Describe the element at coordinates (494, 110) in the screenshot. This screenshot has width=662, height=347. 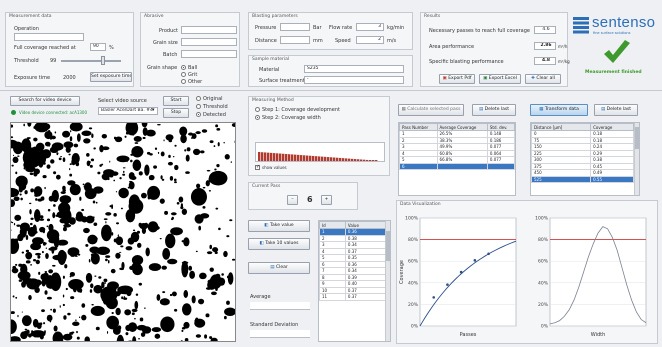
I see `coverage-delete-last-button: ▤ Delete last` at that location.